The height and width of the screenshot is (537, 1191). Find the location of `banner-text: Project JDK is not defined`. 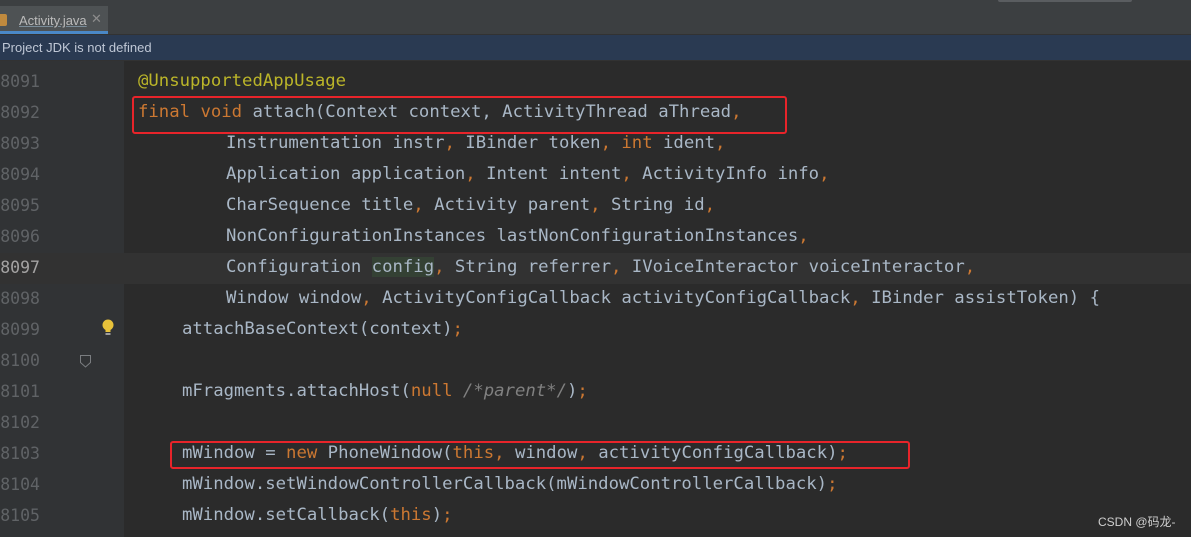

banner-text: Project JDK is not defined is located at coordinates (77, 47).